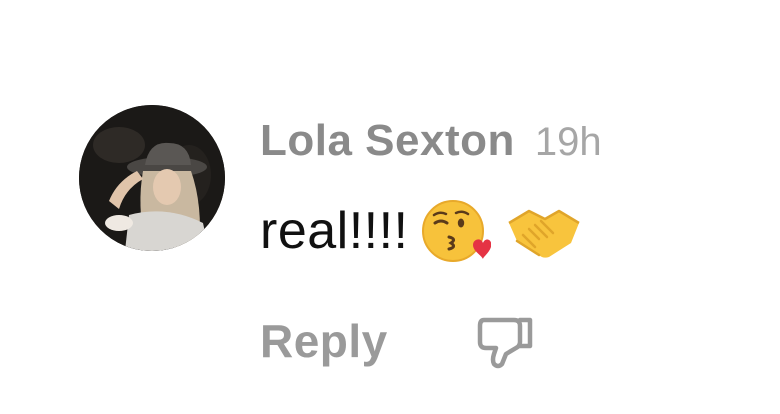 The width and height of the screenshot is (780, 414). I want to click on thumbs-down-icon, so click(505, 343).